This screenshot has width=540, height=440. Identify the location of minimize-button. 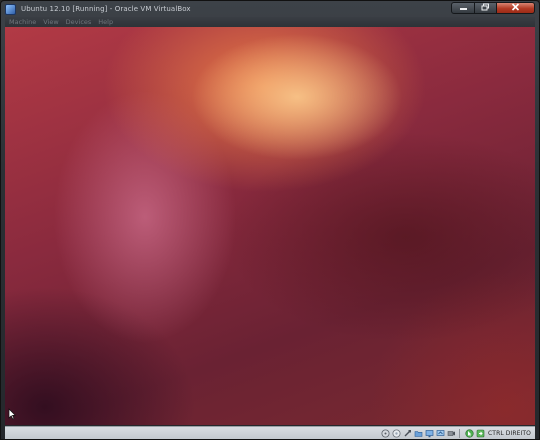
(463, 8).